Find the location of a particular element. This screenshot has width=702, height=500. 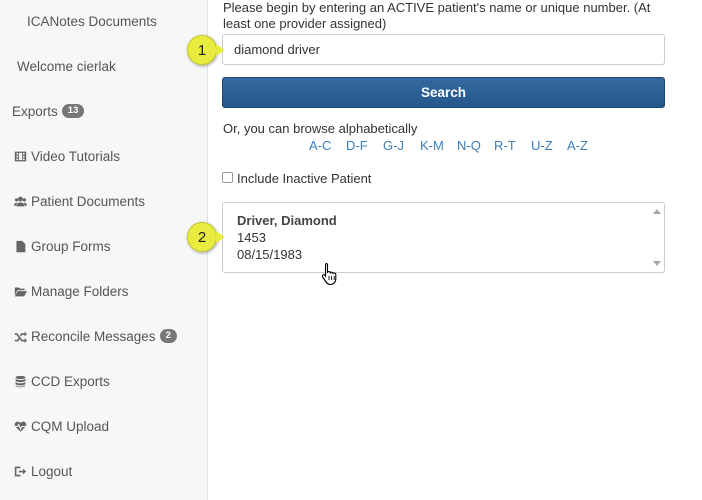

include-inactive-checkbox is located at coordinates (227, 177).